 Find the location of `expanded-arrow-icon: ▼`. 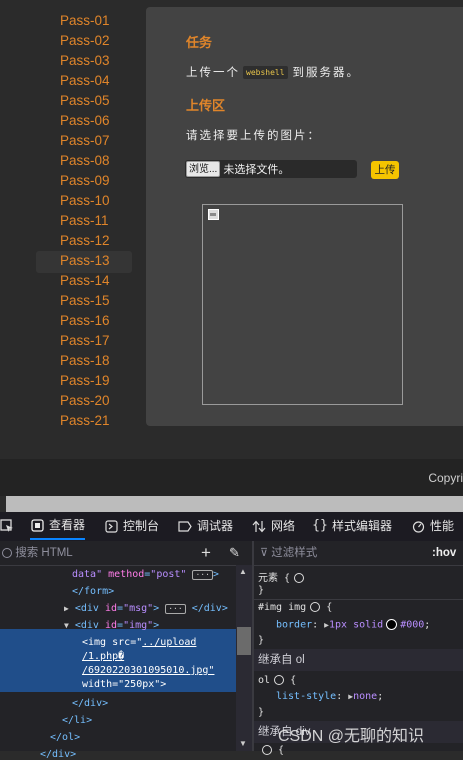

expanded-arrow-icon: ▼ is located at coordinates (66, 625).